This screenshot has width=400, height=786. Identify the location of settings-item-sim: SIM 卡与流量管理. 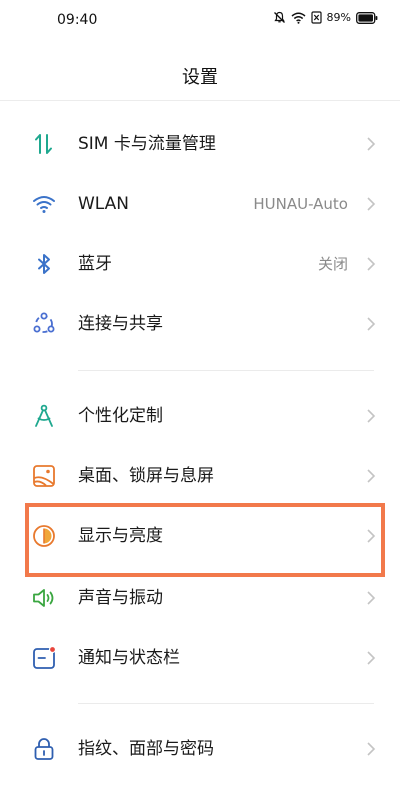
(200, 144).